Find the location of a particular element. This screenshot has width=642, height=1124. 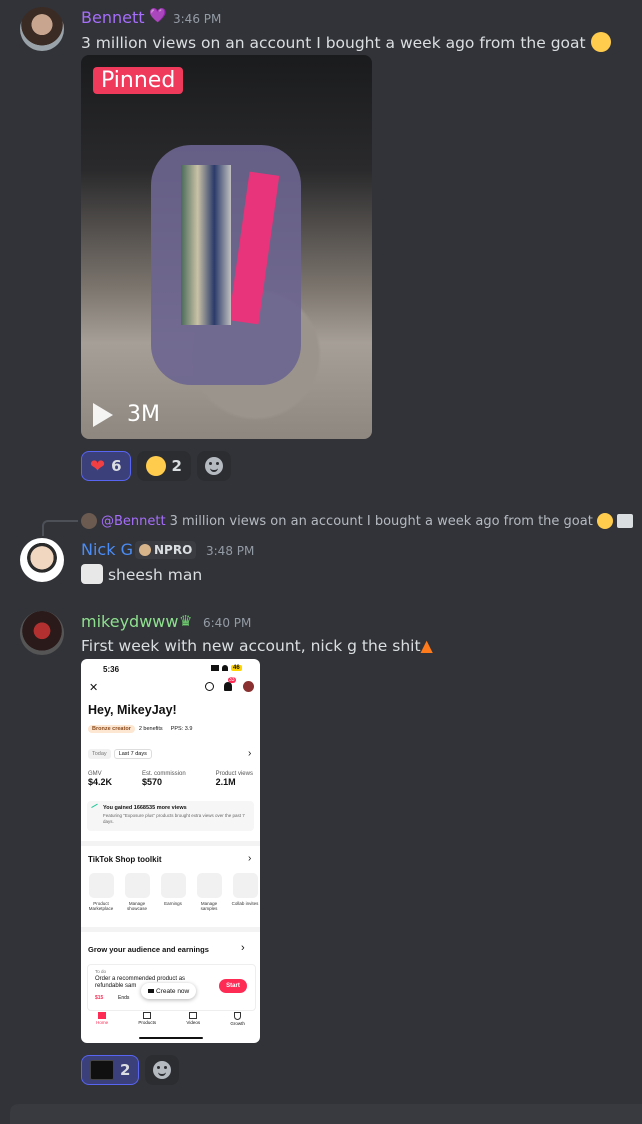

toolkit-item: Product Marketplace is located at coordinates (101, 892).